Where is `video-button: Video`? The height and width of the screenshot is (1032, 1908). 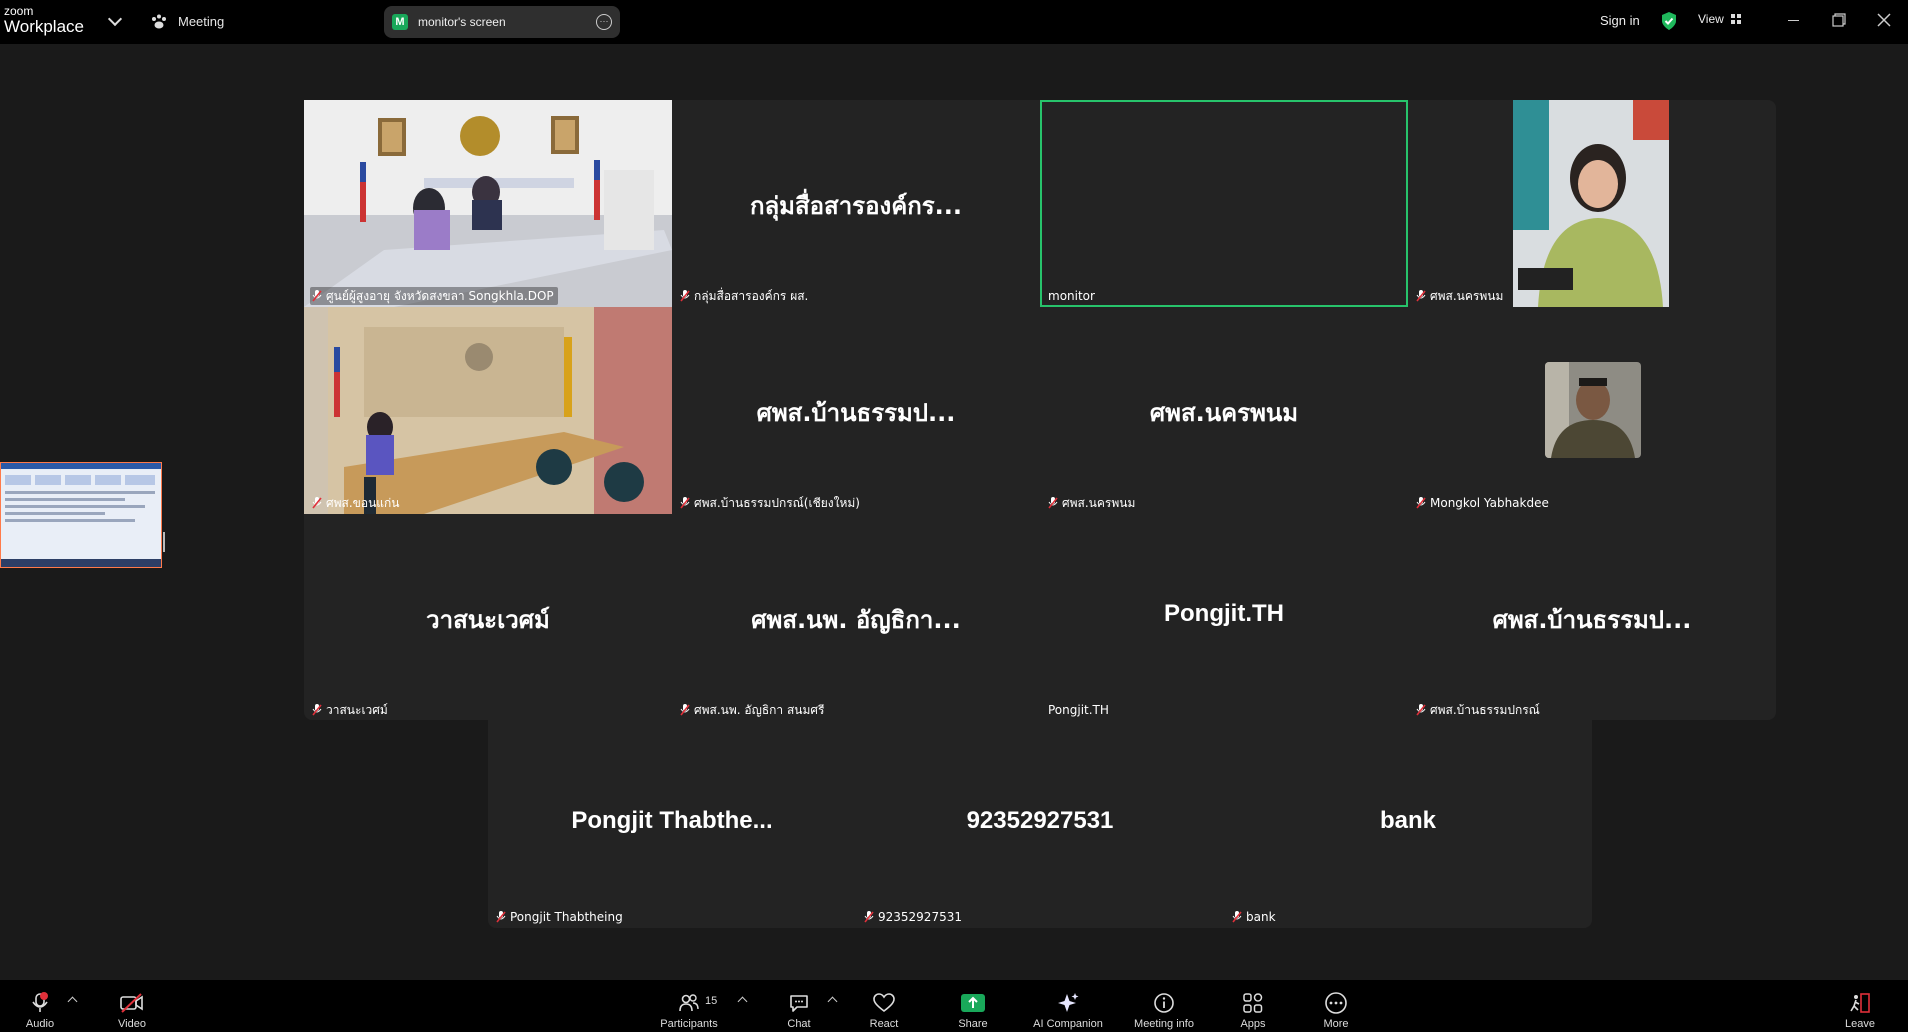 video-button: Video is located at coordinates (132, 1011).